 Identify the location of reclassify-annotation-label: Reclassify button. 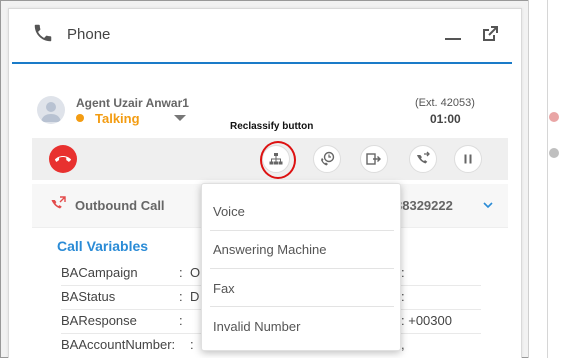
(272, 126).